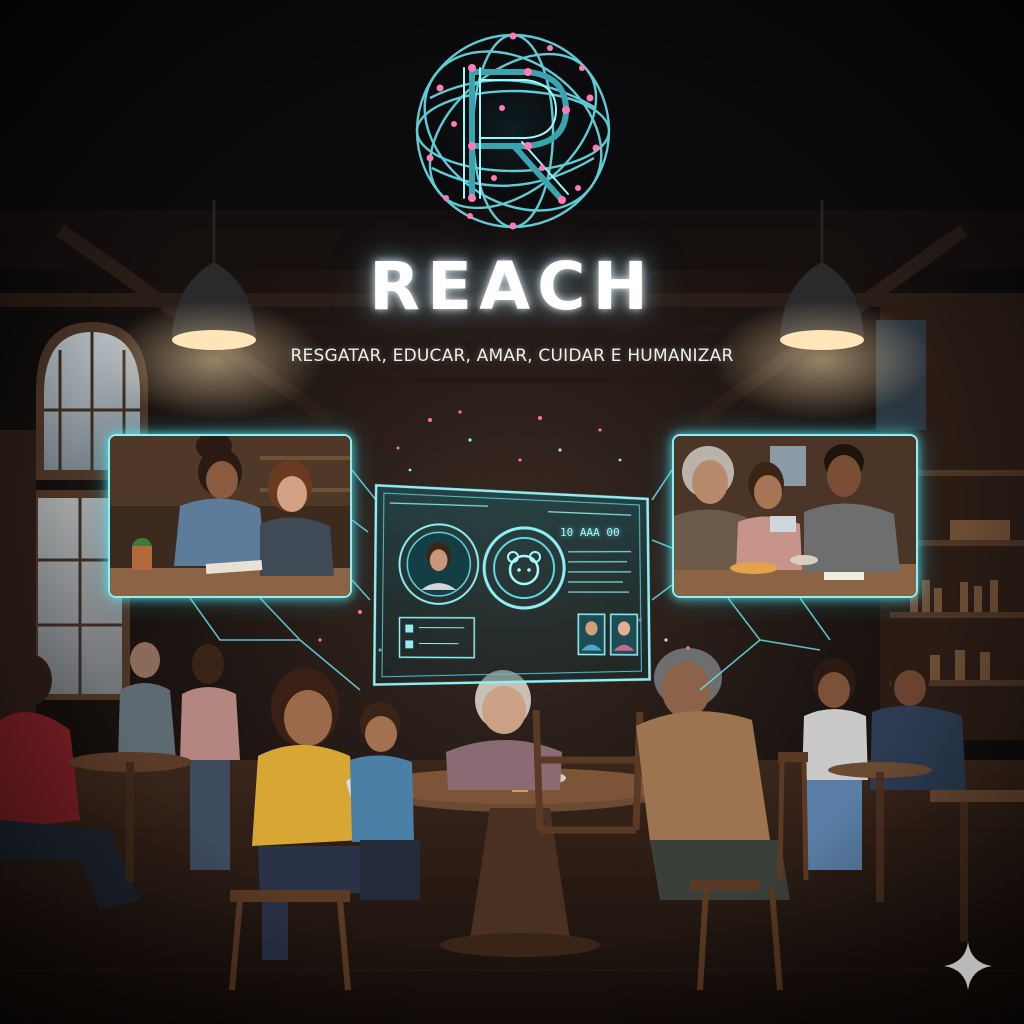  I want to click on dashboard-code-label: 10 AAA 00, so click(600, 532).